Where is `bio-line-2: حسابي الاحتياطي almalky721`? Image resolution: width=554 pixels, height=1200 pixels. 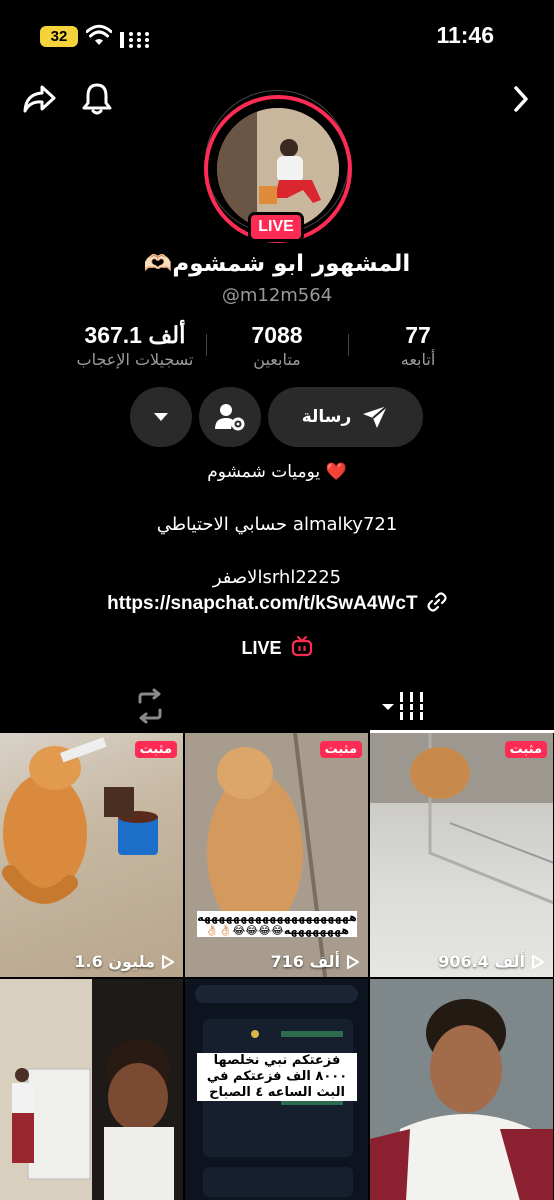 bio-line-2: حسابي الاحتياطي almalky721 is located at coordinates (277, 524).